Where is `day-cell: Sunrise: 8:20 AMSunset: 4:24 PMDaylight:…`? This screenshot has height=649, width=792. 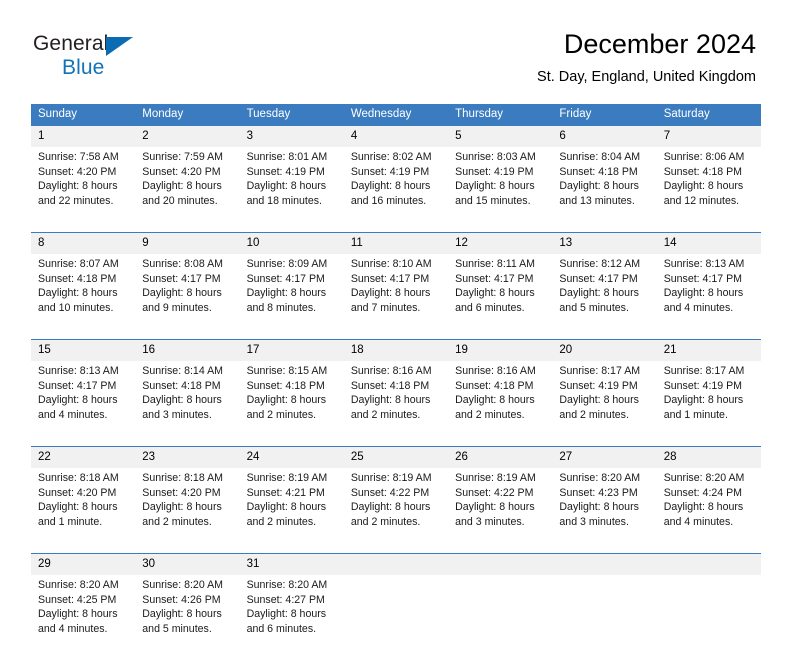
day-cell: Sunrise: 8:20 AMSunset: 4:24 PMDaylight:… is located at coordinates (709, 505).